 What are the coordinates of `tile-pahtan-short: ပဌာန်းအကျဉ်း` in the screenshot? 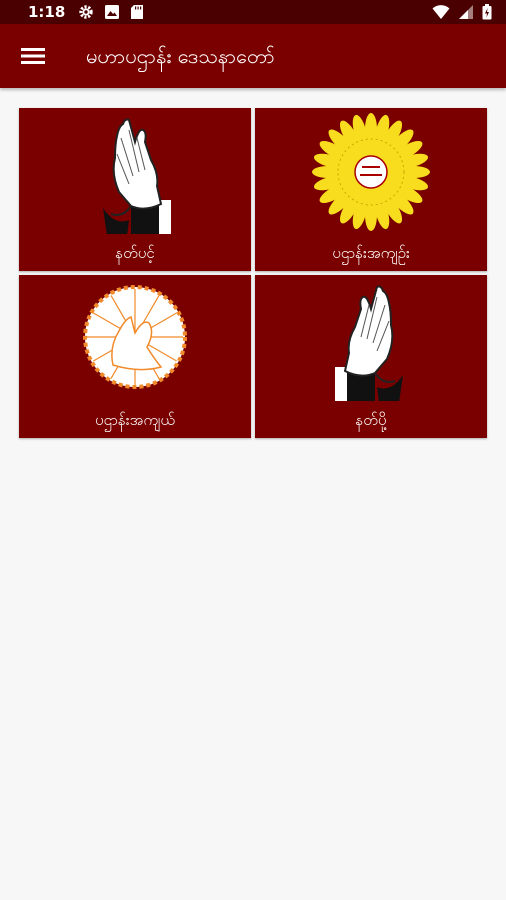 It's located at (371, 189).